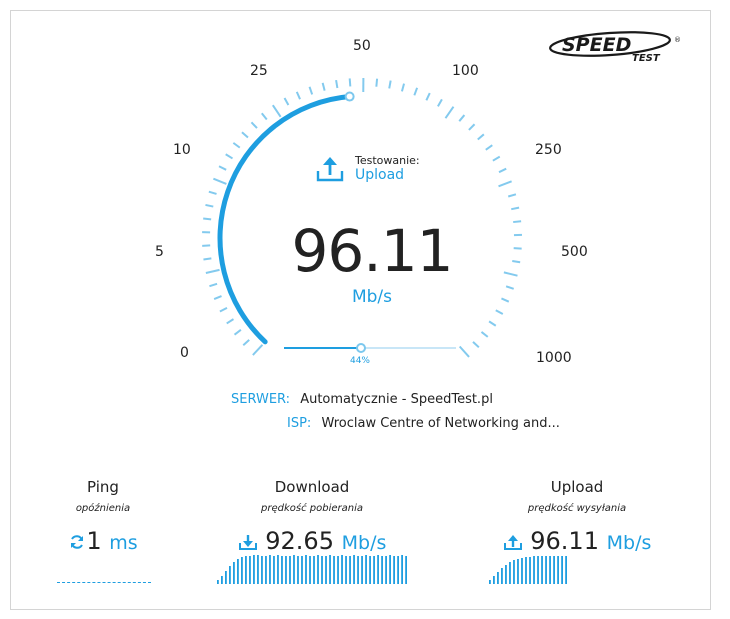 This screenshot has width=730, height=619. Describe the element at coordinates (259, 71) in the screenshot. I see `scale-label-25: 25` at that location.